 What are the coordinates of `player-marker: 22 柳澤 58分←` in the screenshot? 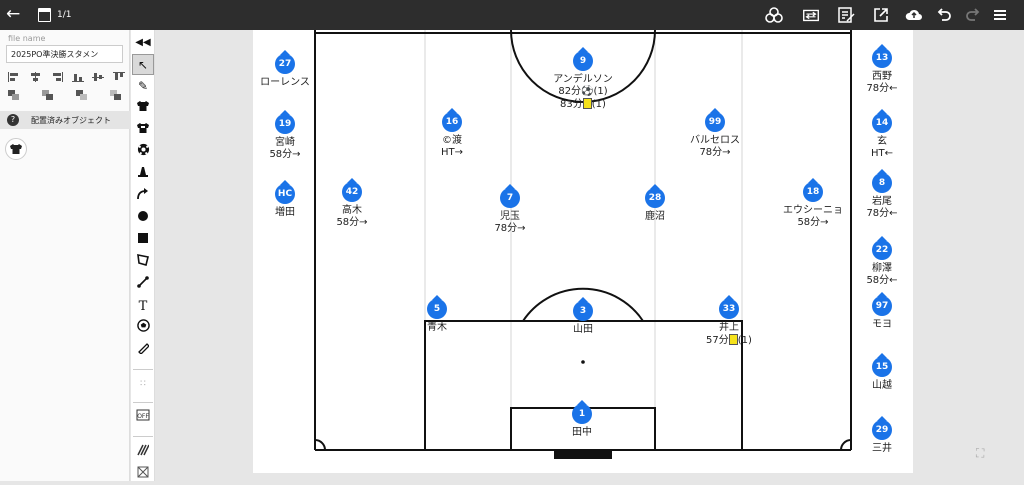 It's located at (882, 261).